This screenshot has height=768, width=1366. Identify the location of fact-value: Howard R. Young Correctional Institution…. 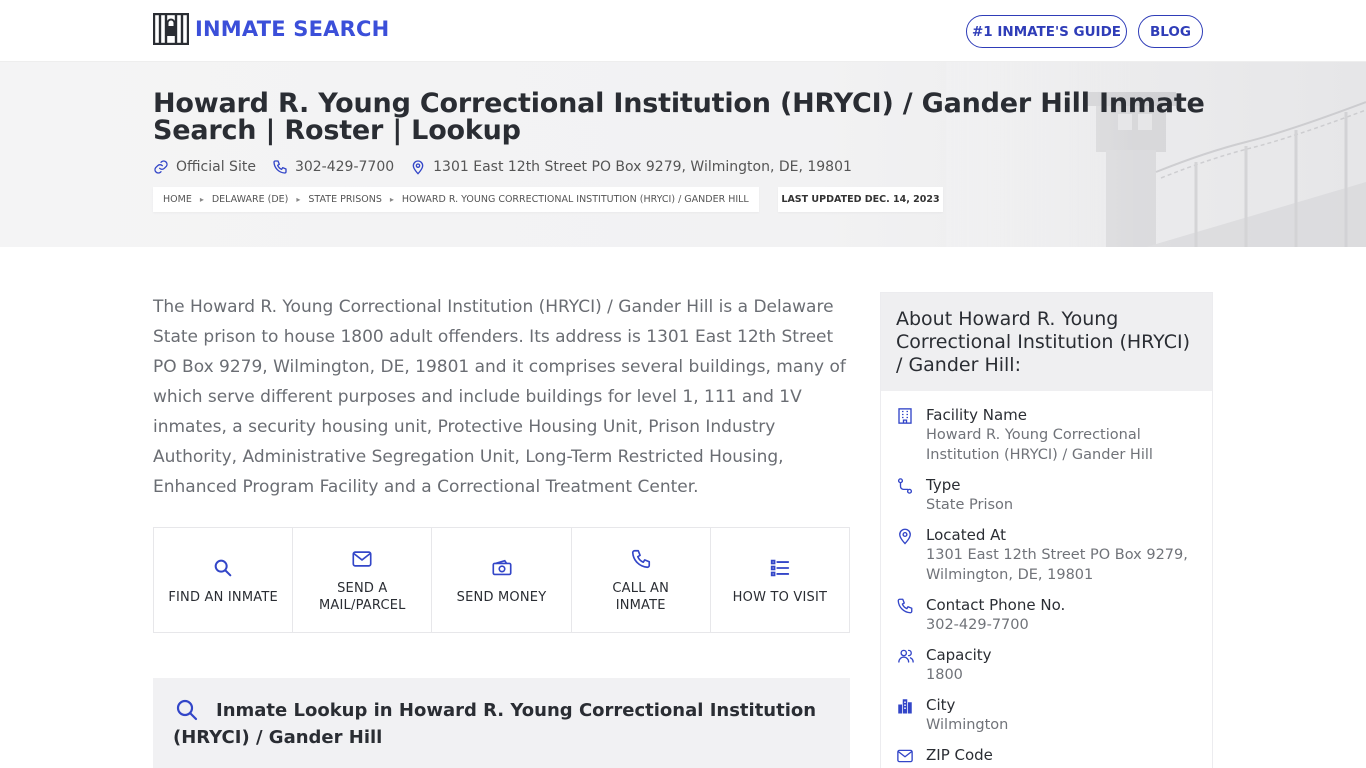
(1039, 445).